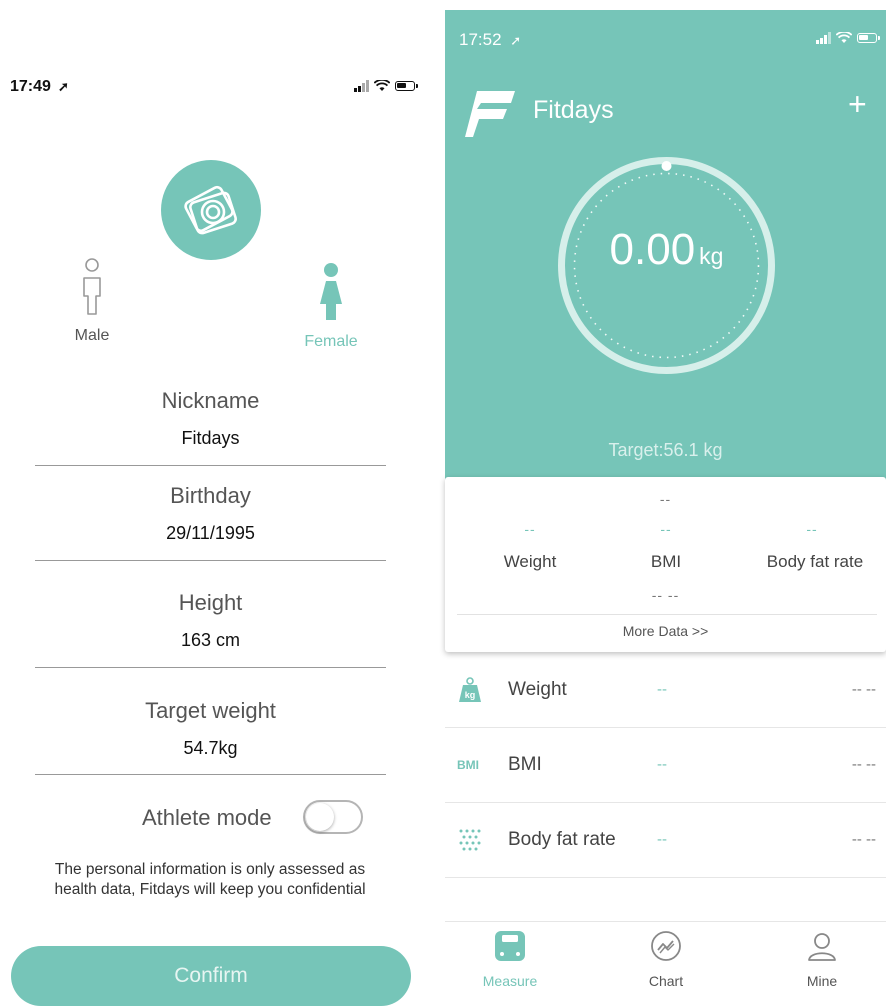 The width and height of the screenshot is (886, 1008). What do you see at coordinates (210, 400) in the screenshot?
I see `nickname-label: Nickname` at bounding box center [210, 400].